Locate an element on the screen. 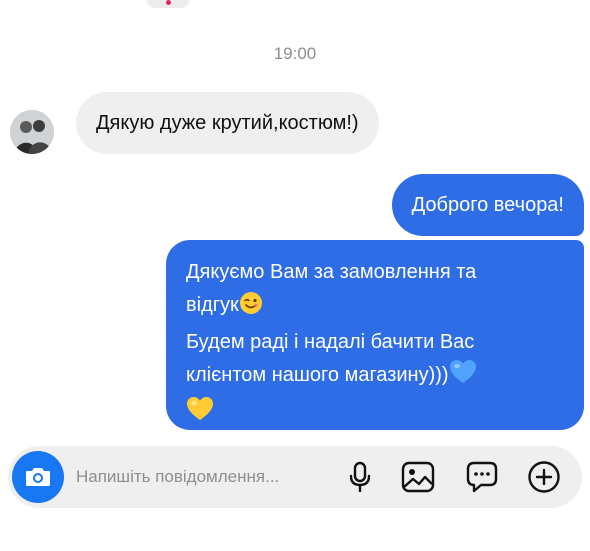  outgoing-greeting-bubble: Доброго вечора! is located at coordinates (487, 205).